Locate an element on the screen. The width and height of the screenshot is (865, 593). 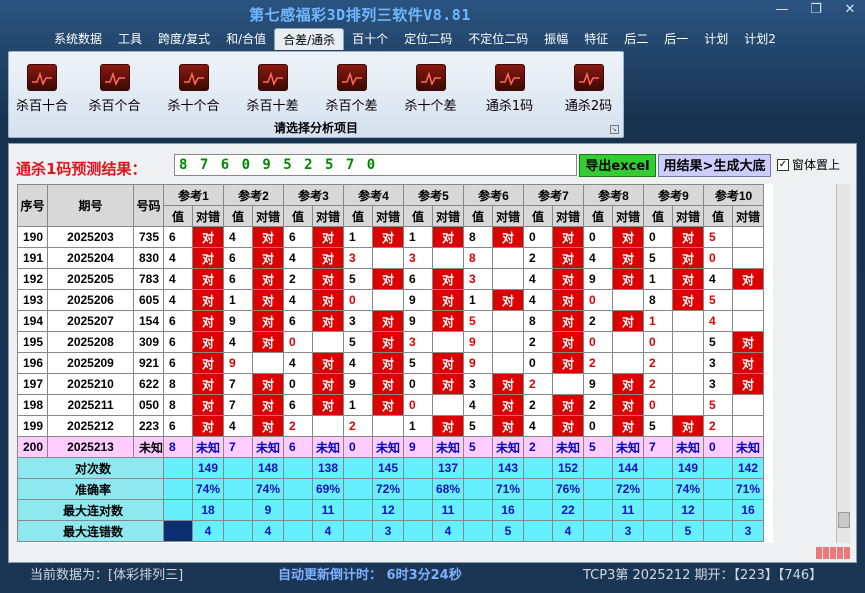
menu-item-9: 振幅 is located at coordinates (556, 39).